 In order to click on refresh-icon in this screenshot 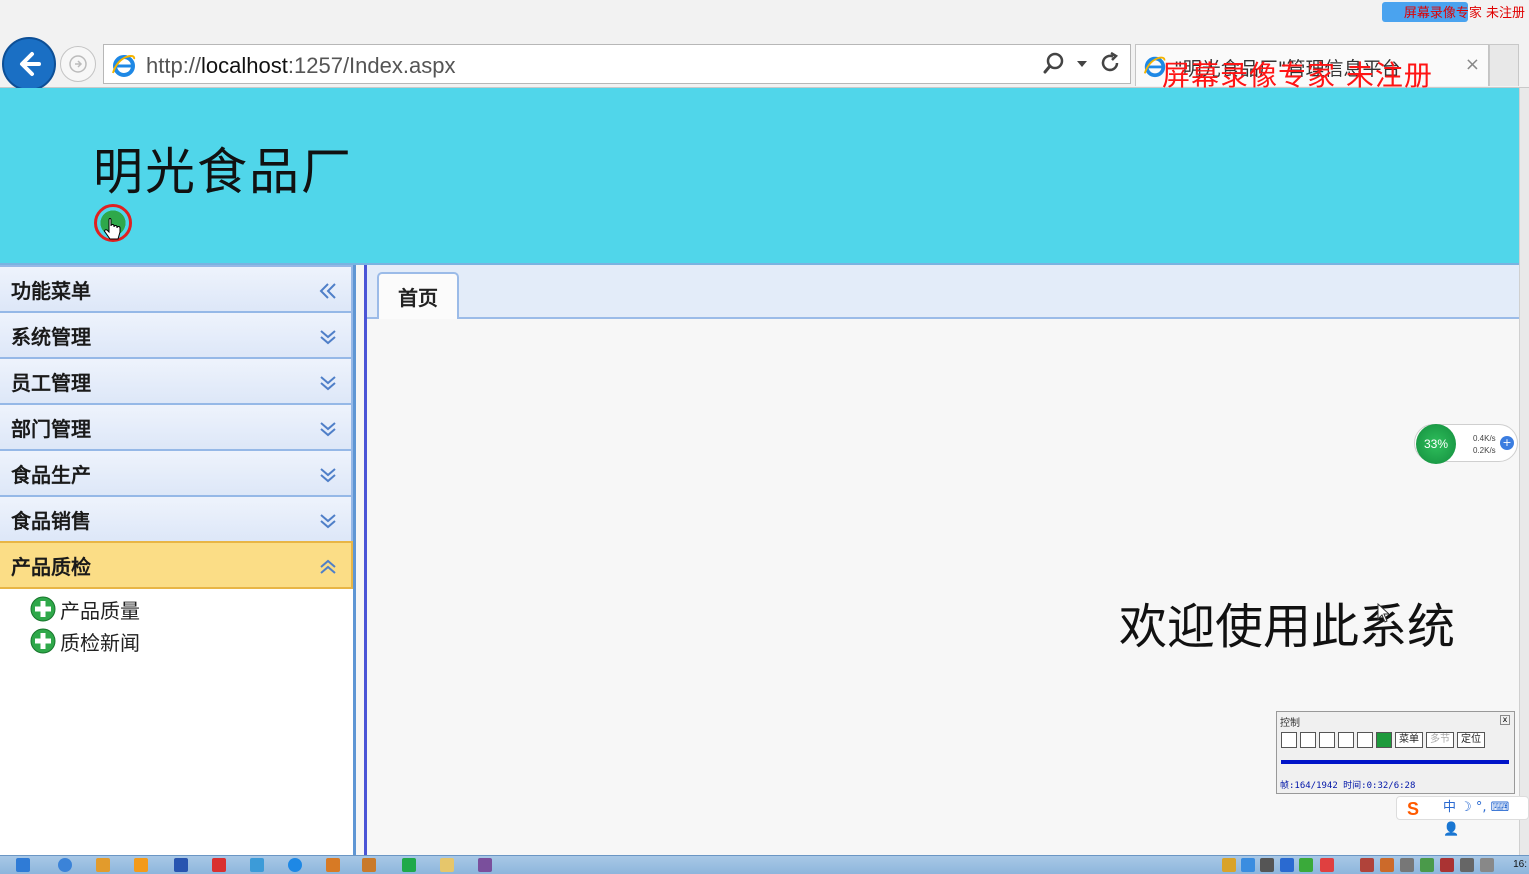, I will do `click(1110, 63)`.